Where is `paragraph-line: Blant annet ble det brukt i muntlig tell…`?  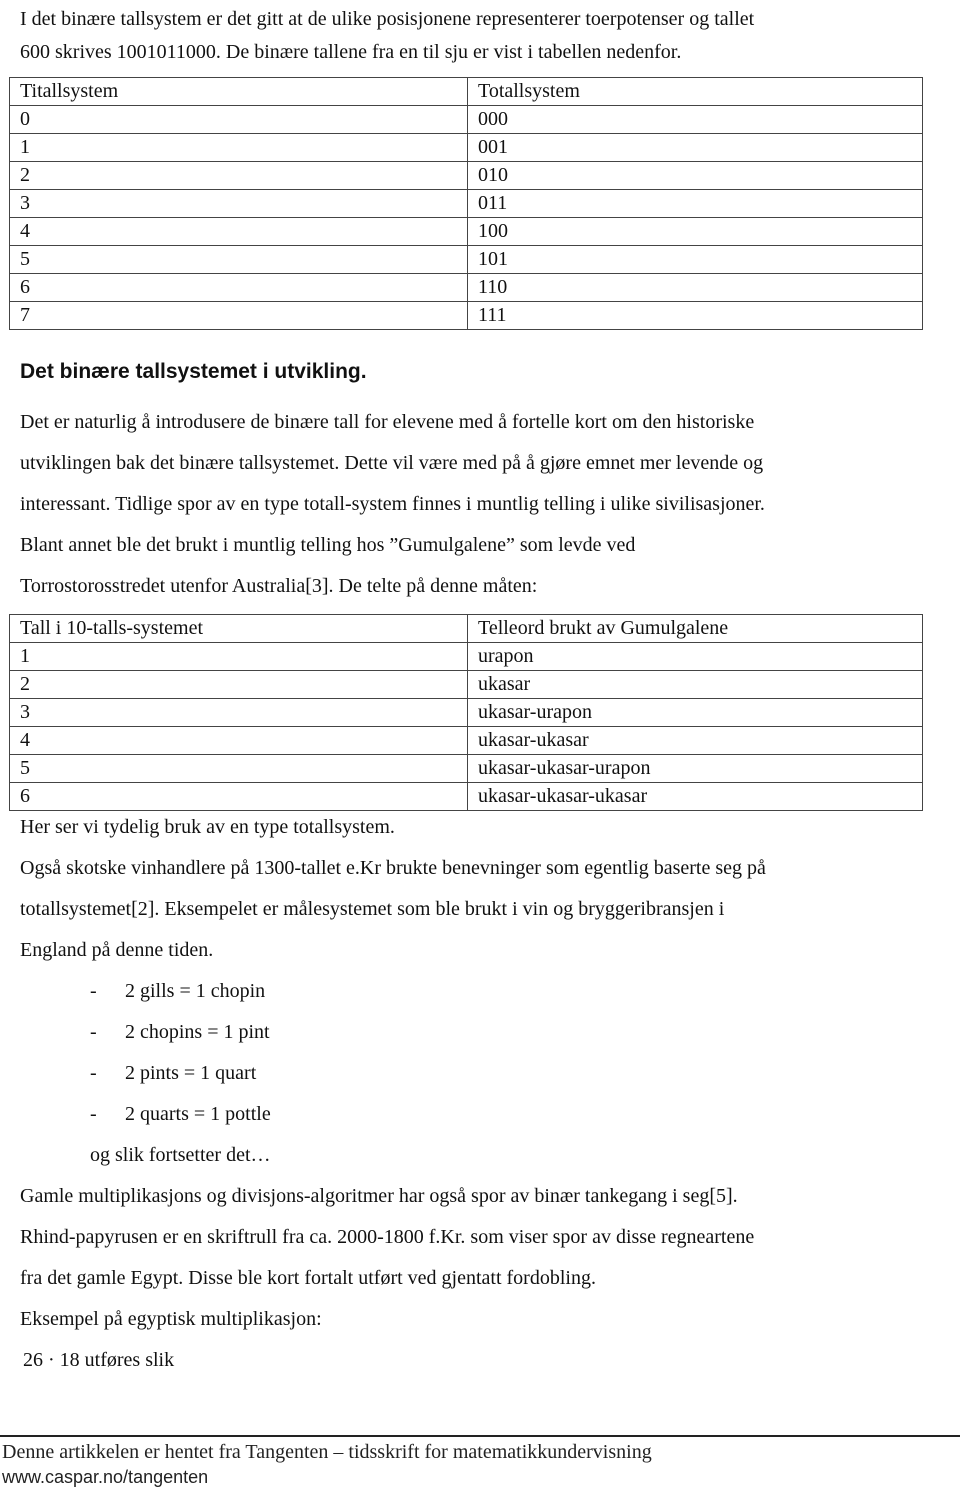
paragraph-line: Blant annet ble det brukt i muntlig tell… is located at coordinates (328, 545).